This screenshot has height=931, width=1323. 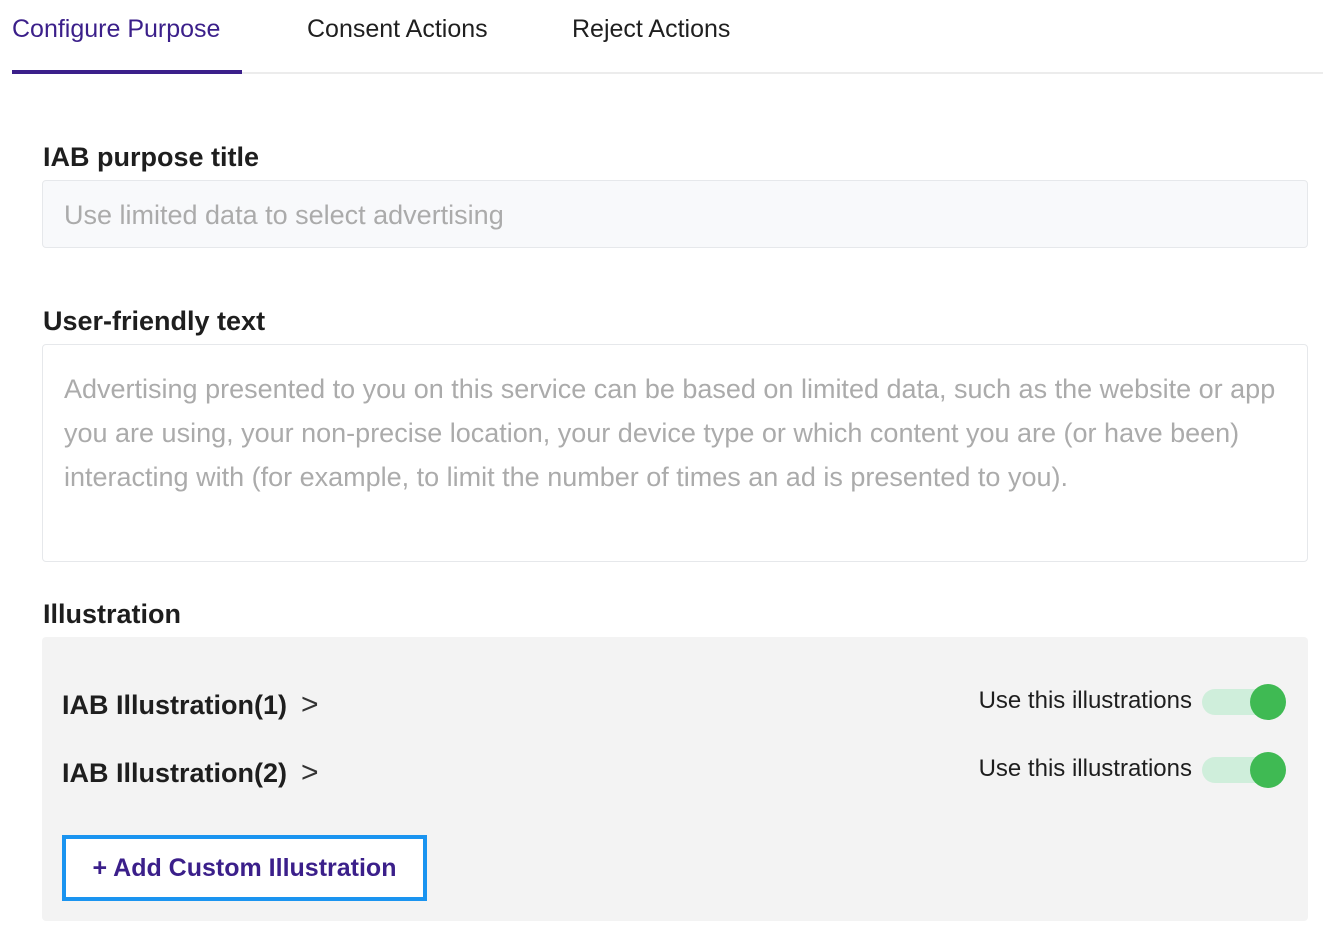 I want to click on illustration-name: IAB Illustration(2), so click(x=175, y=773).